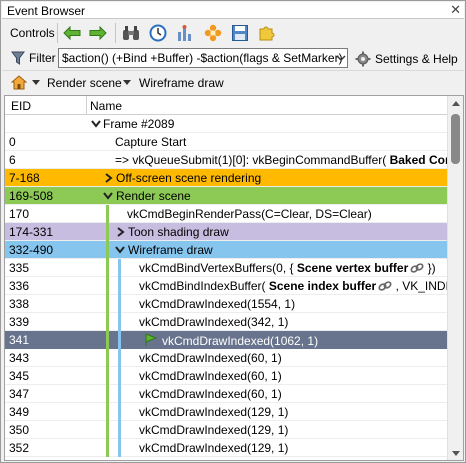 Image resolution: width=466 pixels, height=463 pixels. I want to click on event-name-text: vkCmdBindIndexBuffer(, so click(202, 286).